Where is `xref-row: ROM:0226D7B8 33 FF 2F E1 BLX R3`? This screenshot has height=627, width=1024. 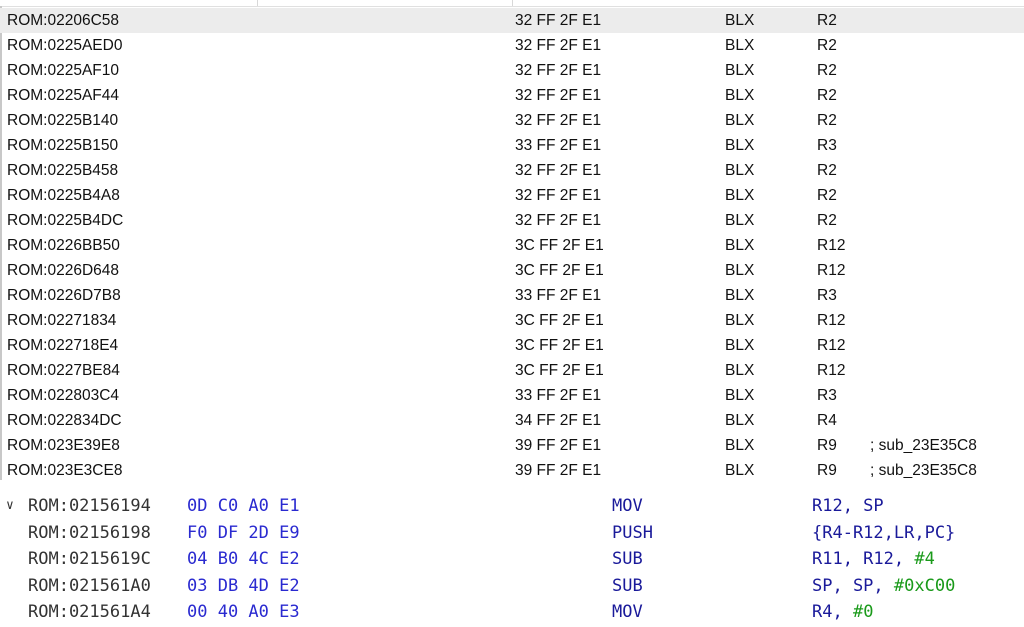 xref-row: ROM:0226D7B8 33 FF 2F E1 BLX R3 is located at coordinates (512, 295).